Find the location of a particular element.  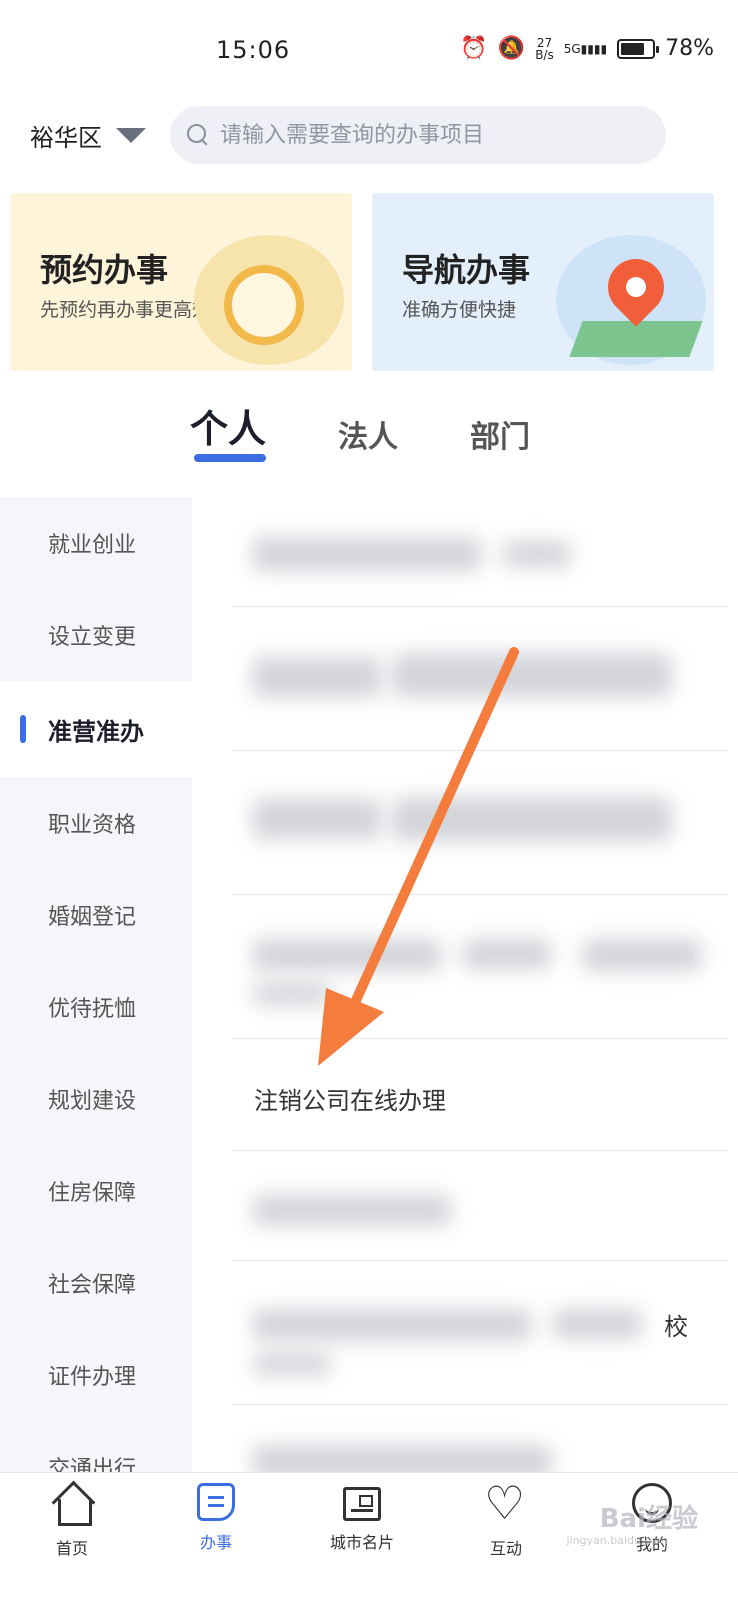

mute-bell-icon: 🔕 is located at coordinates (511, 48).